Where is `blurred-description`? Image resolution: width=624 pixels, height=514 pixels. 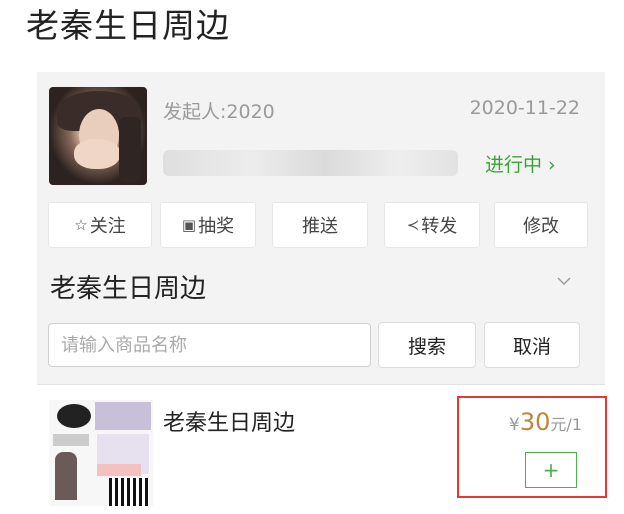
blurred-description is located at coordinates (310, 163).